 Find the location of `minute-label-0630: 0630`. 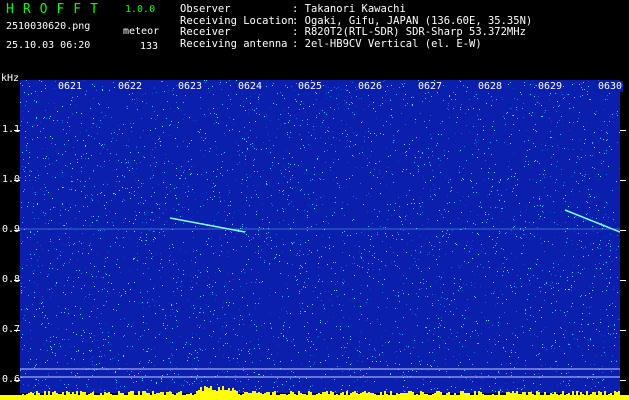

minute-label-0630: 0630 is located at coordinates (610, 86).